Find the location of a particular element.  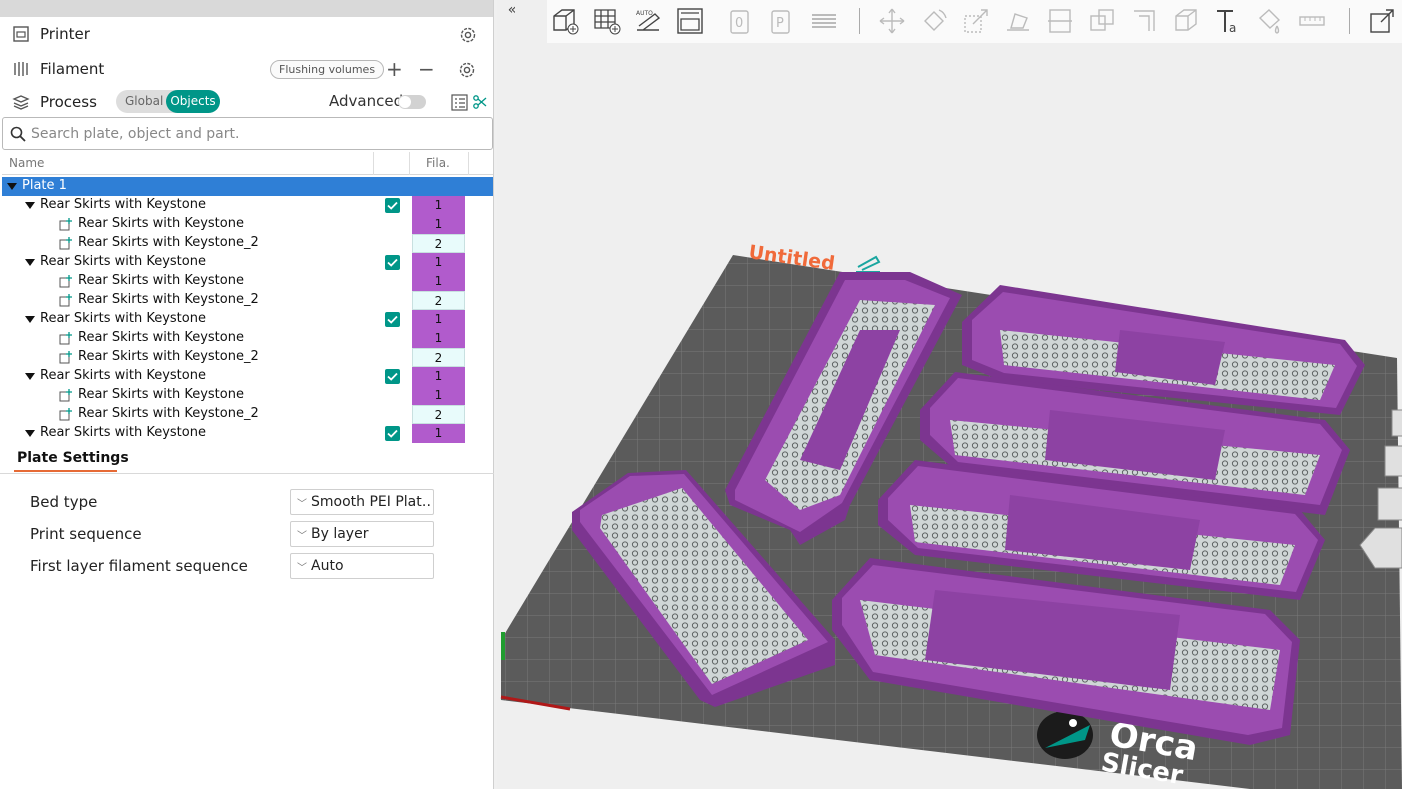

assembly-view-icon is located at coordinates (1382, 21).